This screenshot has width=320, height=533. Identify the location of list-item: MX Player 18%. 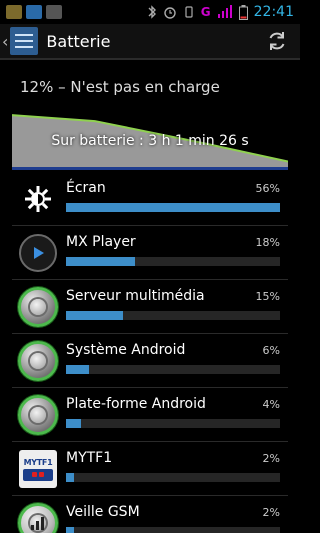
(150, 253).